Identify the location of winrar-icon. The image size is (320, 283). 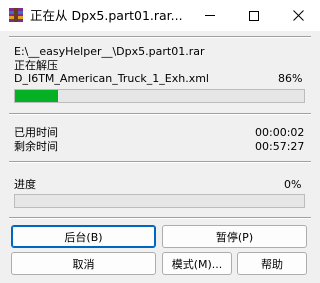
(16, 15).